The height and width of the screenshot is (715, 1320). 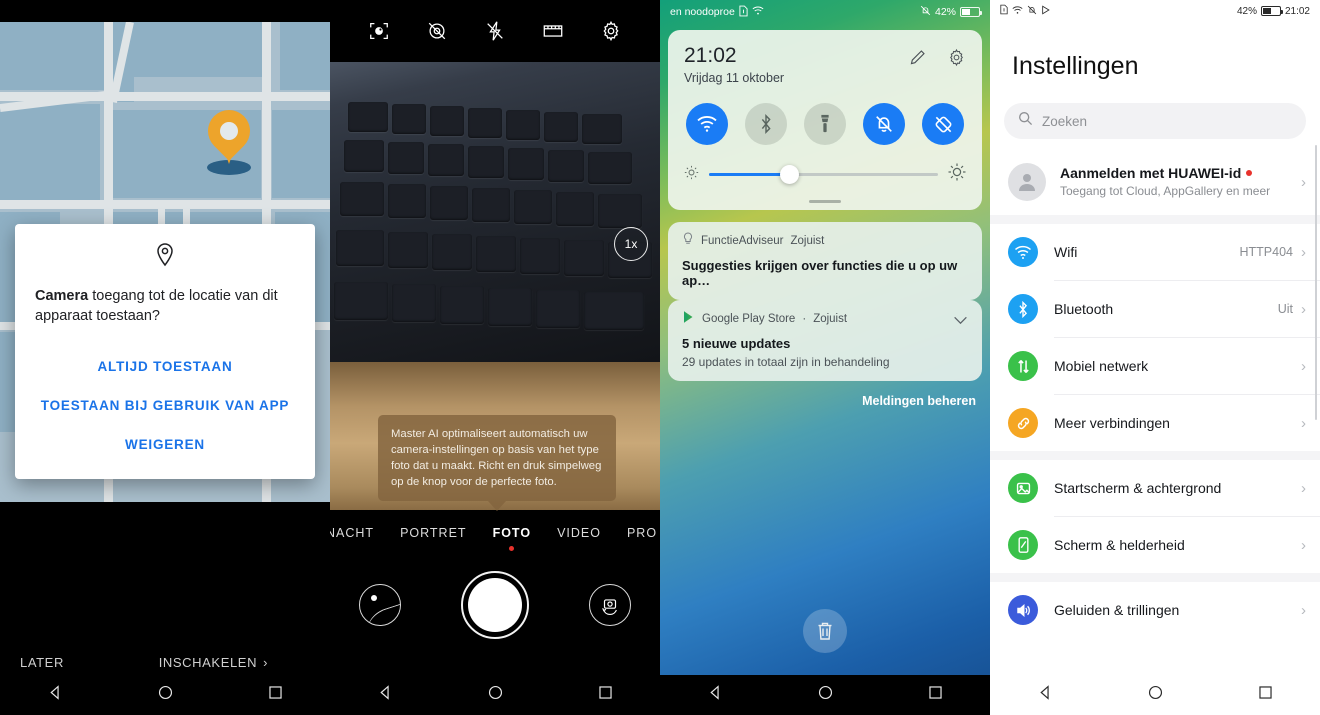 What do you see at coordinates (957, 174) in the screenshot?
I see `brightness-high-icon` at bounding box center [957, 174].